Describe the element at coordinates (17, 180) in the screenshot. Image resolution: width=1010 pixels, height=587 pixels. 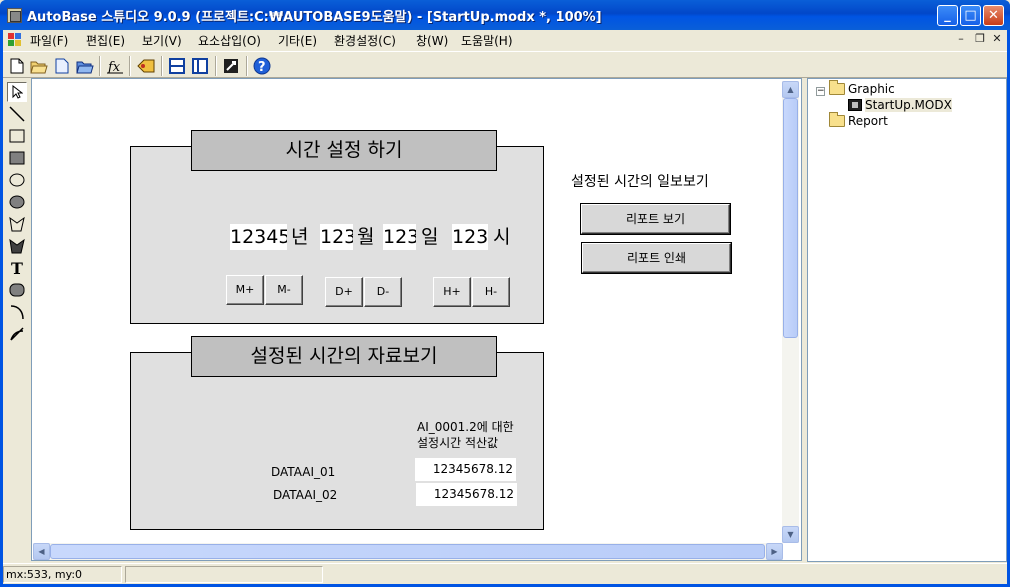
I see `ellipse-tool-icon` at that location.